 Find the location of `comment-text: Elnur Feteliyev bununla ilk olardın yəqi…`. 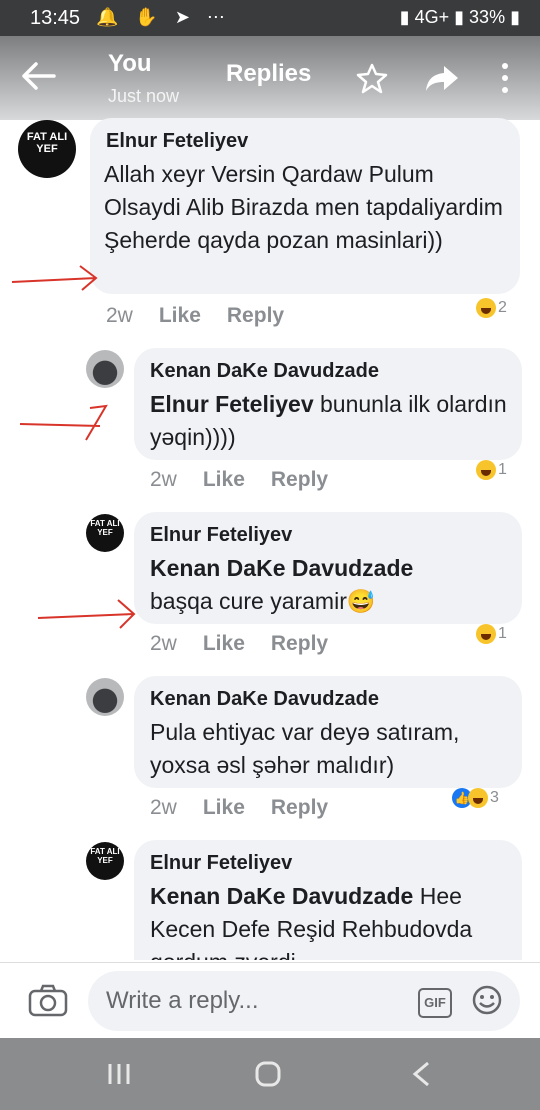

comment-text: Elnur Feteliyev bununla ilk olardın yəqi… is located at coordinates (330, 421).